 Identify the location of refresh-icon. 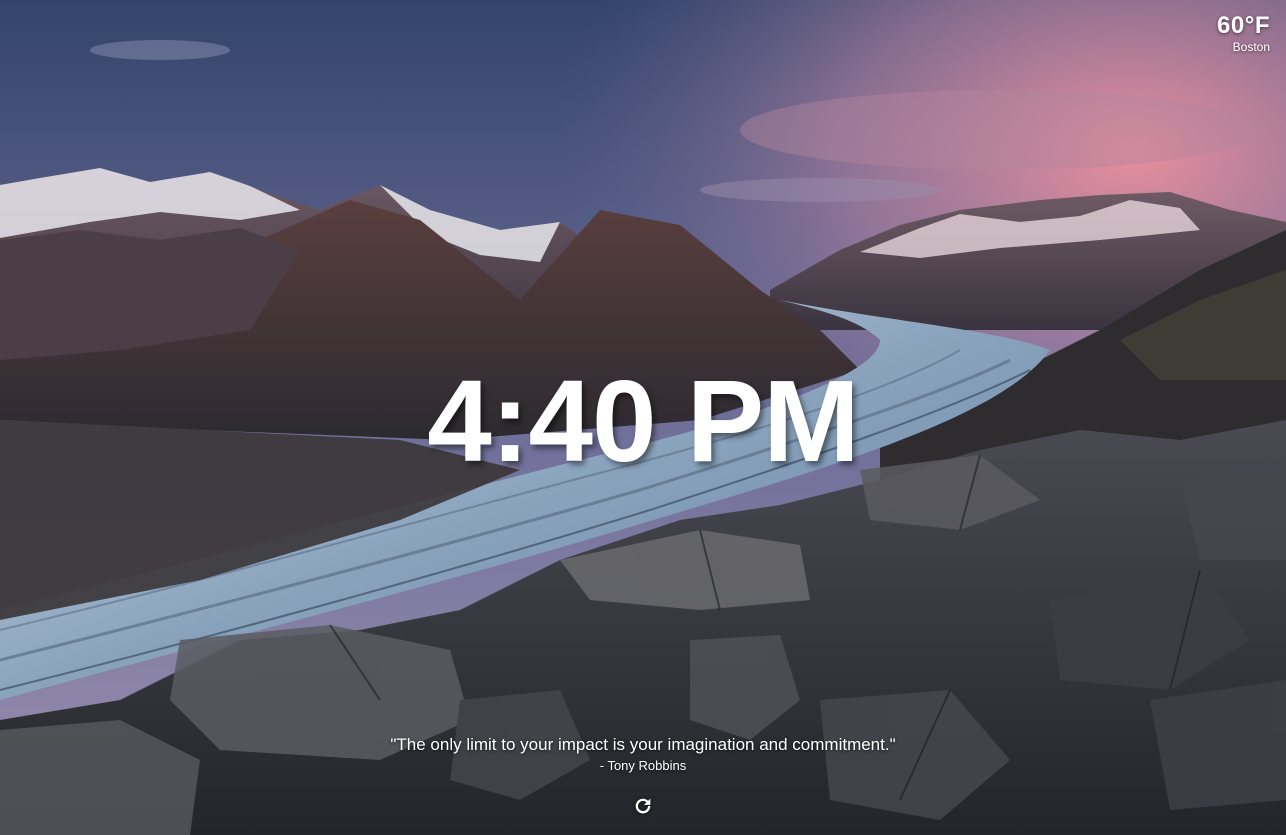
(643, 806).